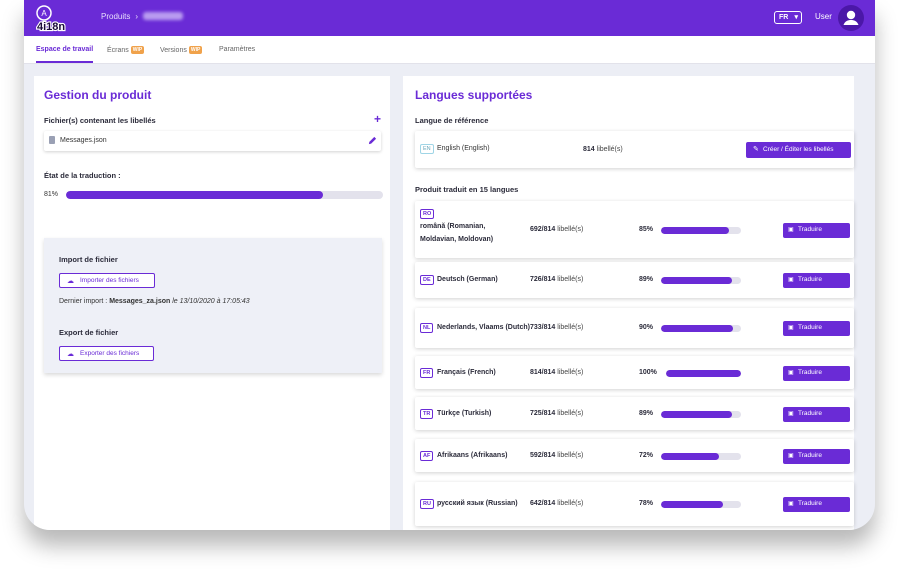 The height and width of the screenshot is (584, 899). What do you see at coordinates (427, 414) in the screenshot?
I see `language-code: TR` at bounding box center [427, 414].